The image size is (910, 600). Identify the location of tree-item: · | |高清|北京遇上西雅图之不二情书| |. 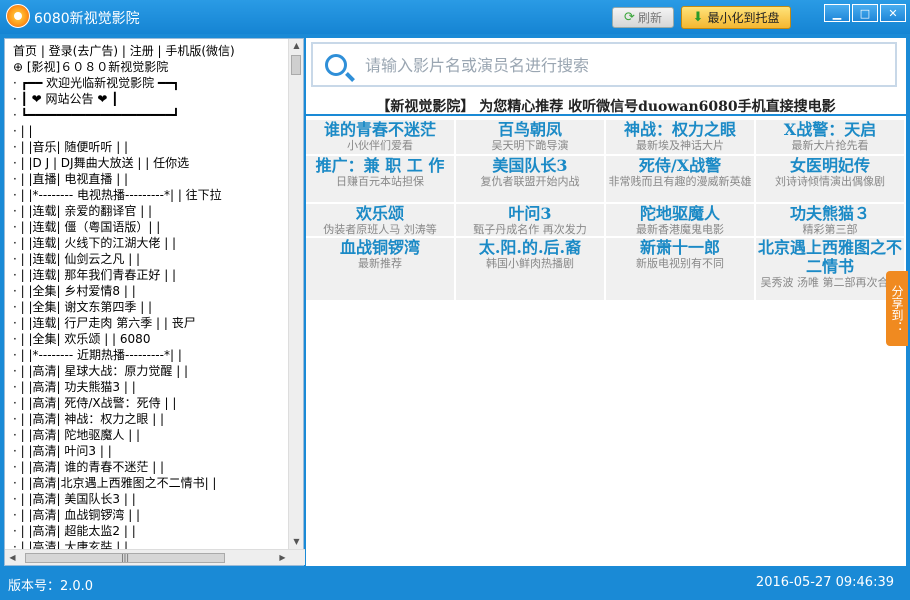
(114, 483).